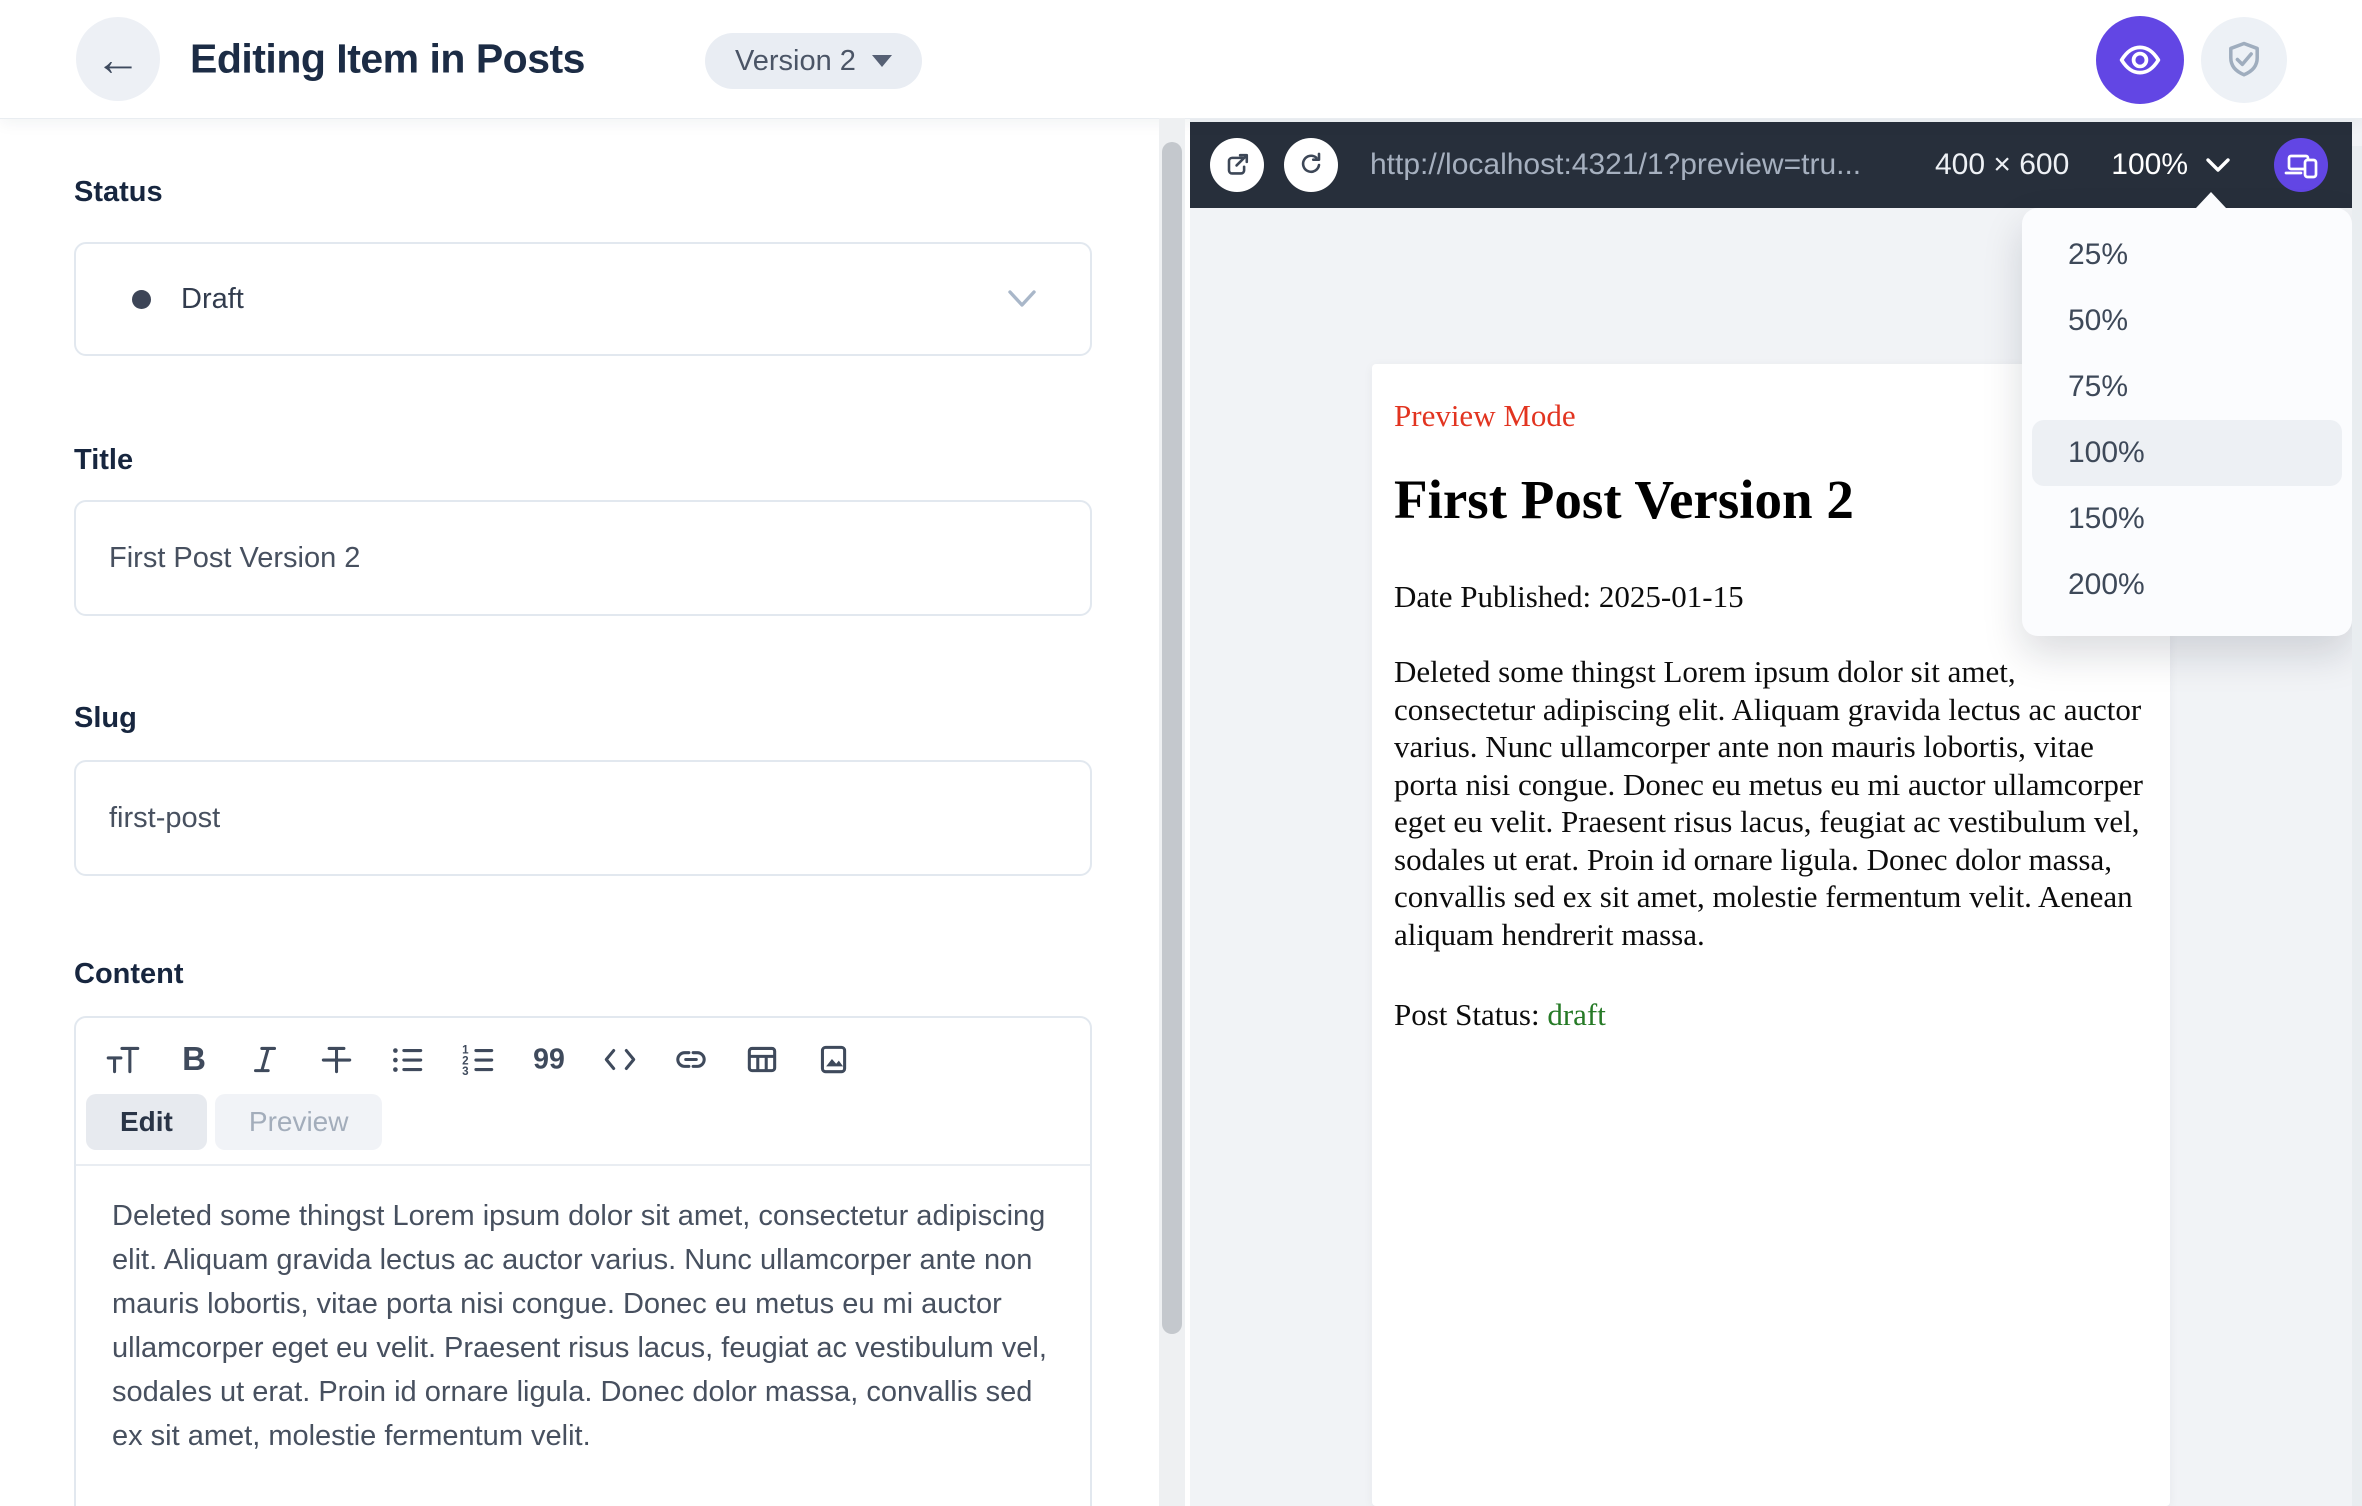 The image size is (2362, 1506). What do you see at coordinates (146, 1122) in the screenshot?
I see `tab-edit: Edit` at bounding box center [146, 1122].